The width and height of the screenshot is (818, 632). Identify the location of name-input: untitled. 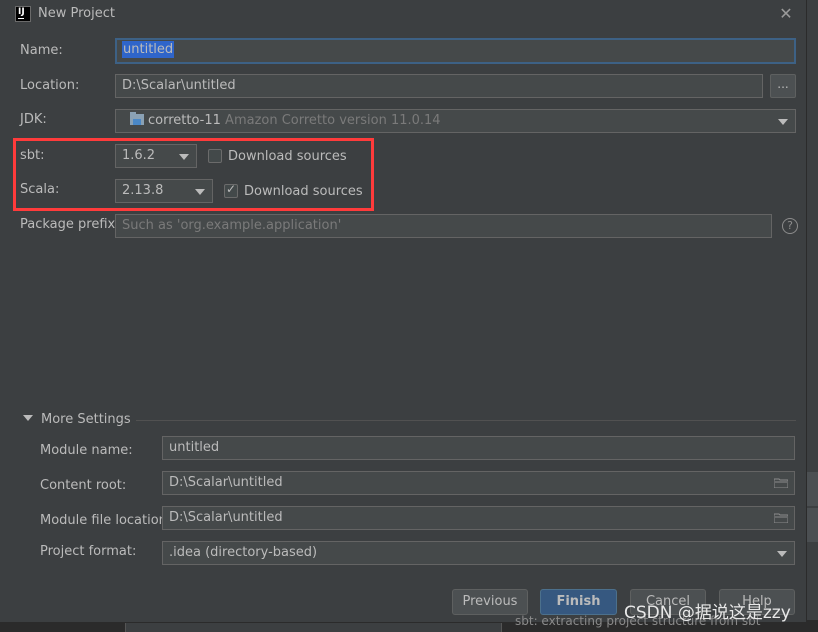
(455, 51).